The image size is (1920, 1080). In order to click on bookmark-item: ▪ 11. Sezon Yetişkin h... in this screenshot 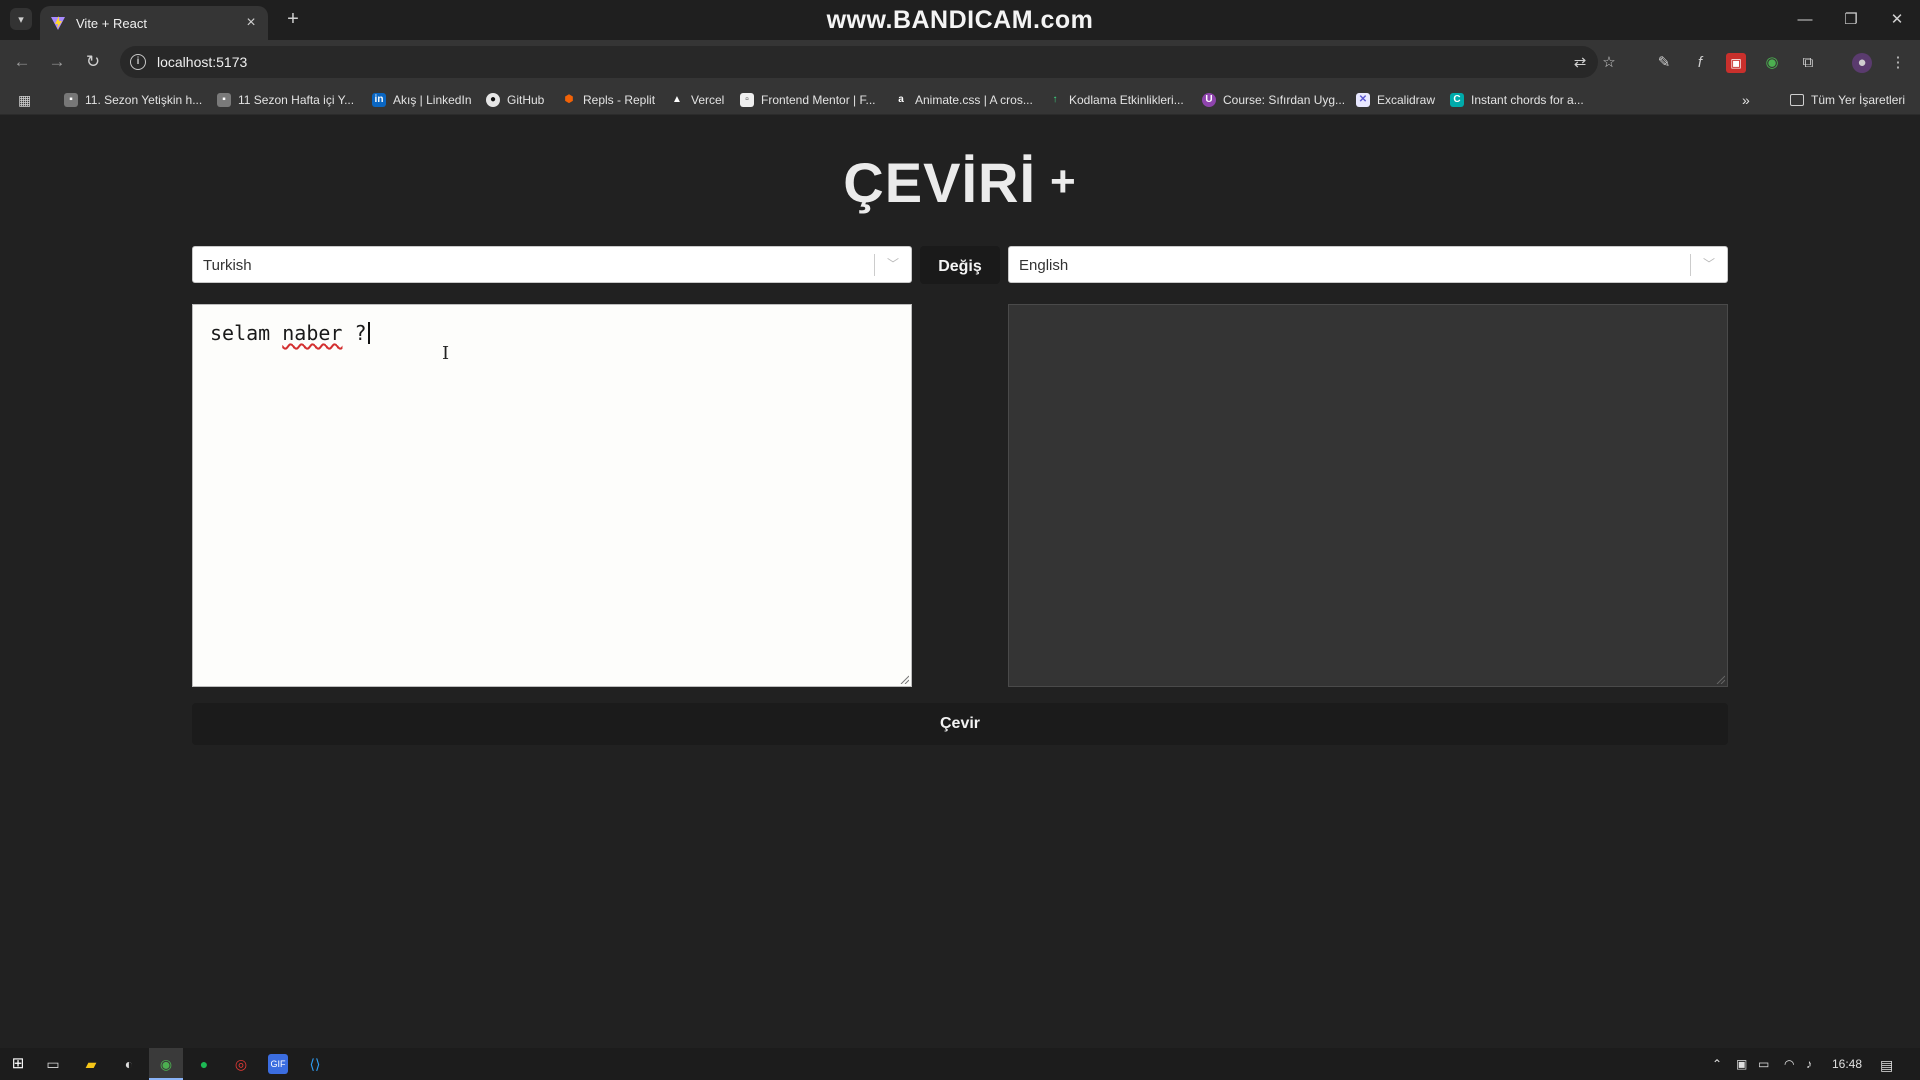, I will do `click(133, 100)`.